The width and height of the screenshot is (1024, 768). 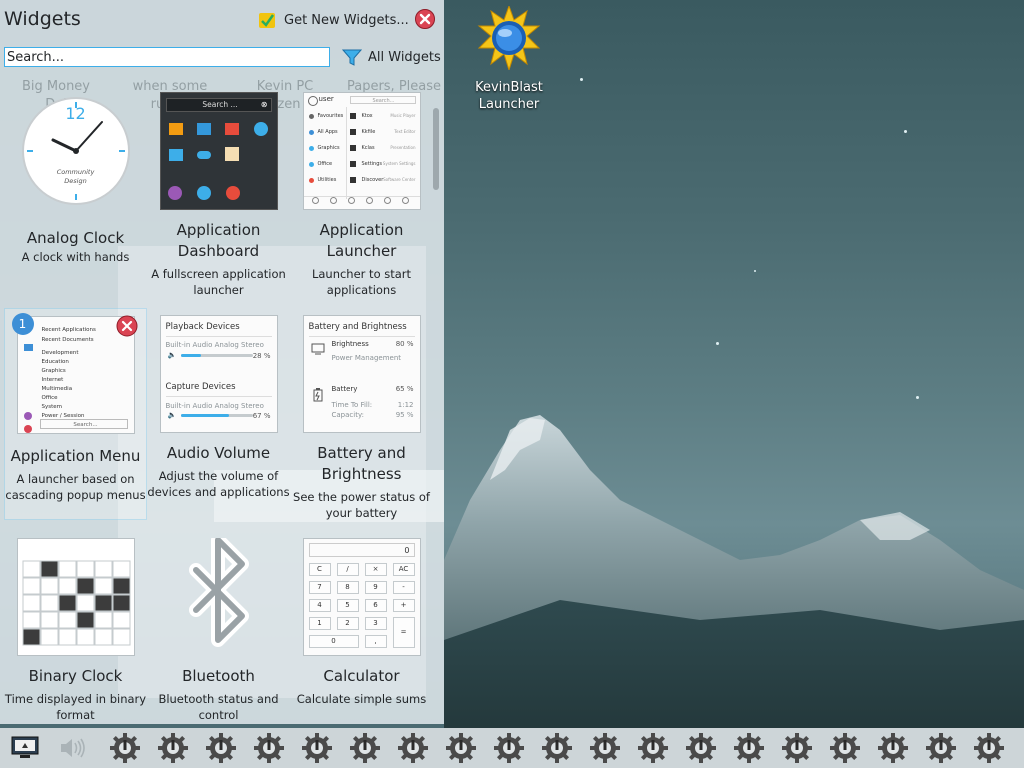 I want to click on bluetooth-icon, so click(x=218, y=590).